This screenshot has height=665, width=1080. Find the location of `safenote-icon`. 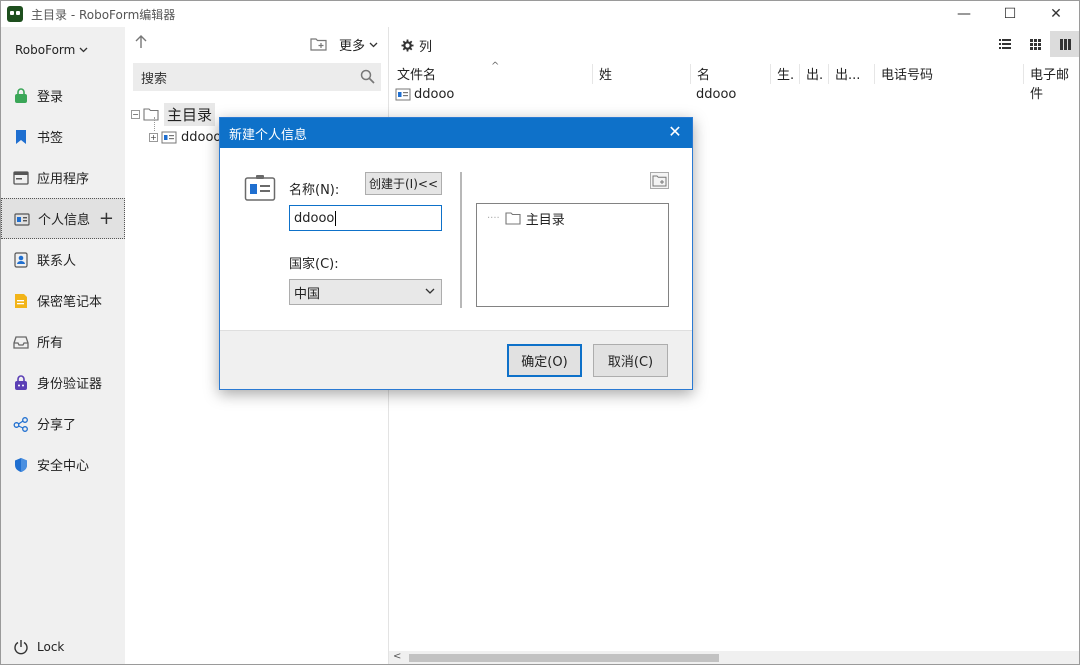

safenote-icon is located at coordinates (21, 301).